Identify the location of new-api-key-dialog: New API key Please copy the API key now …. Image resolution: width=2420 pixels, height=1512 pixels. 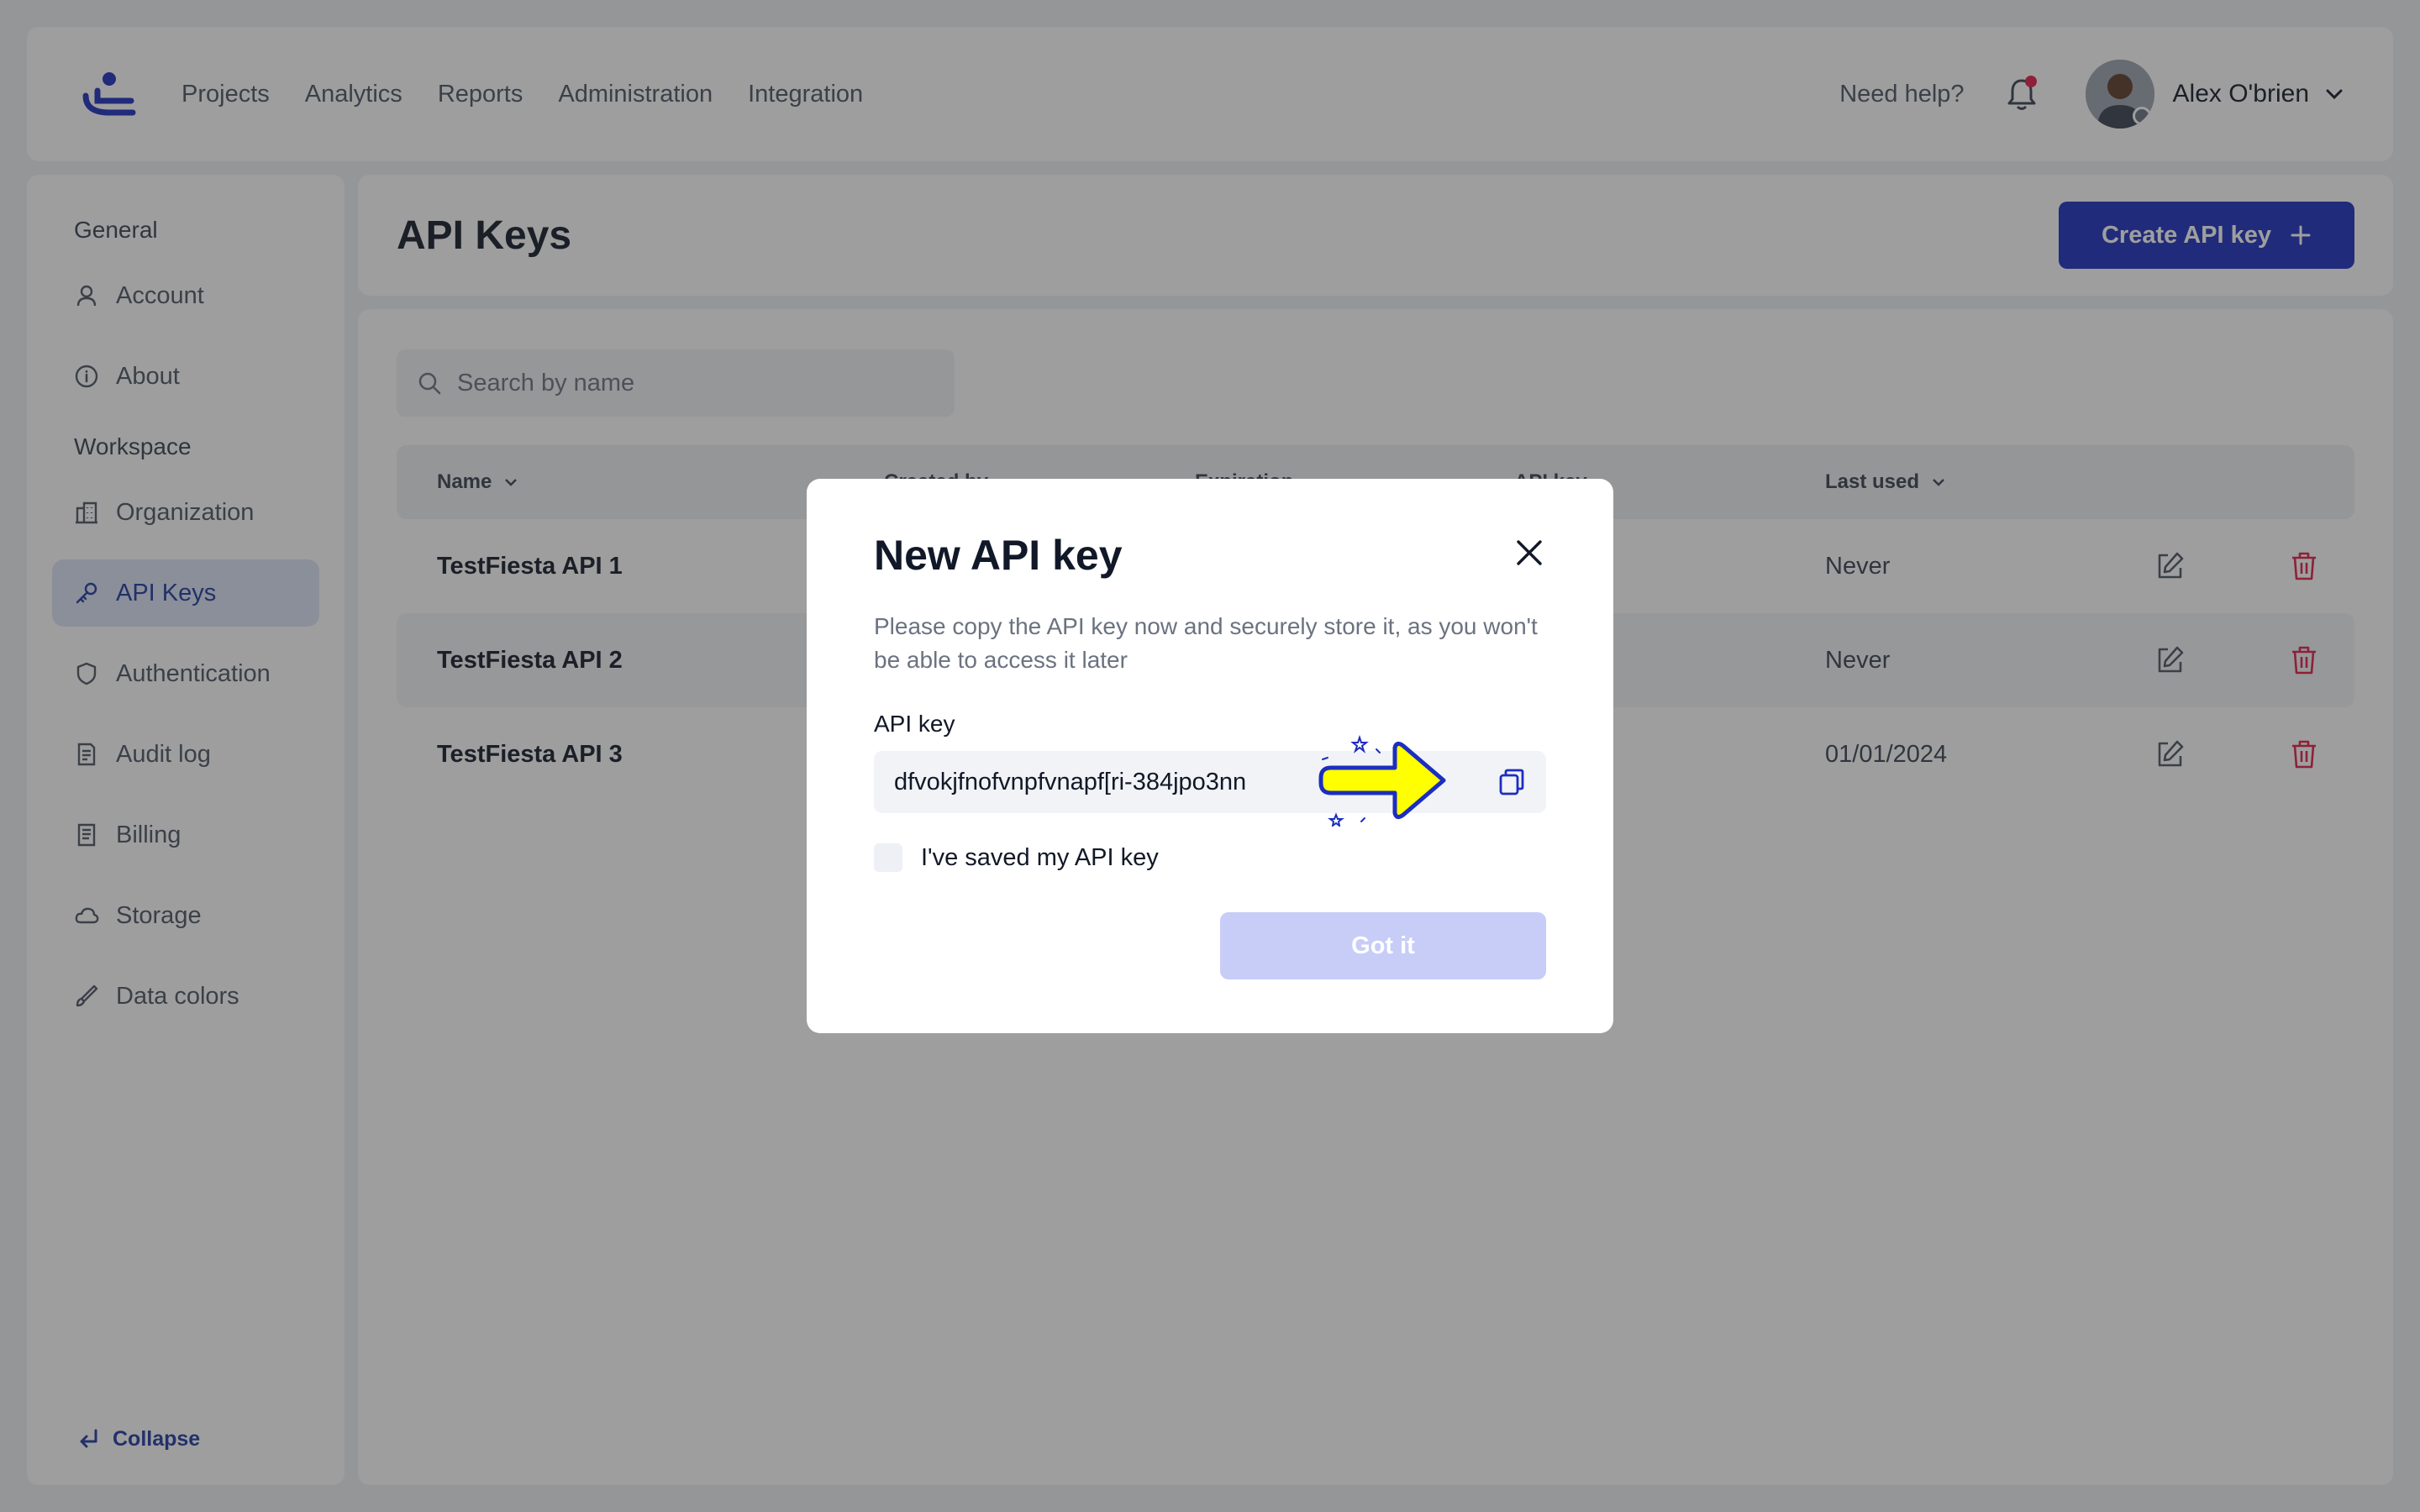
(1210, 756).